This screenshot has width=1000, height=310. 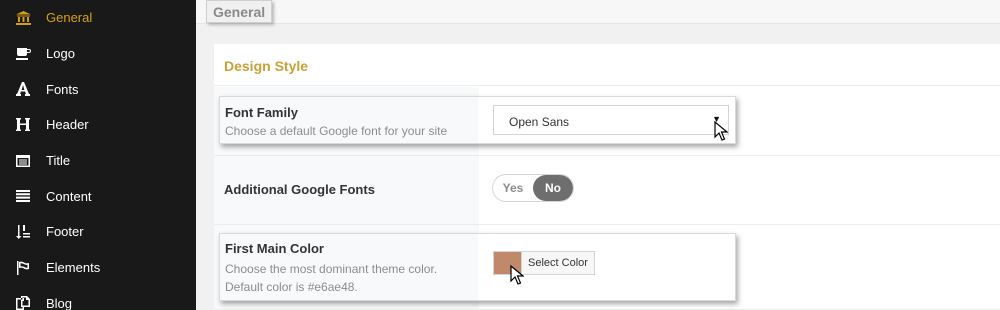 I want to click on sidebar-item-title: Title, so click(x=98, y=161).